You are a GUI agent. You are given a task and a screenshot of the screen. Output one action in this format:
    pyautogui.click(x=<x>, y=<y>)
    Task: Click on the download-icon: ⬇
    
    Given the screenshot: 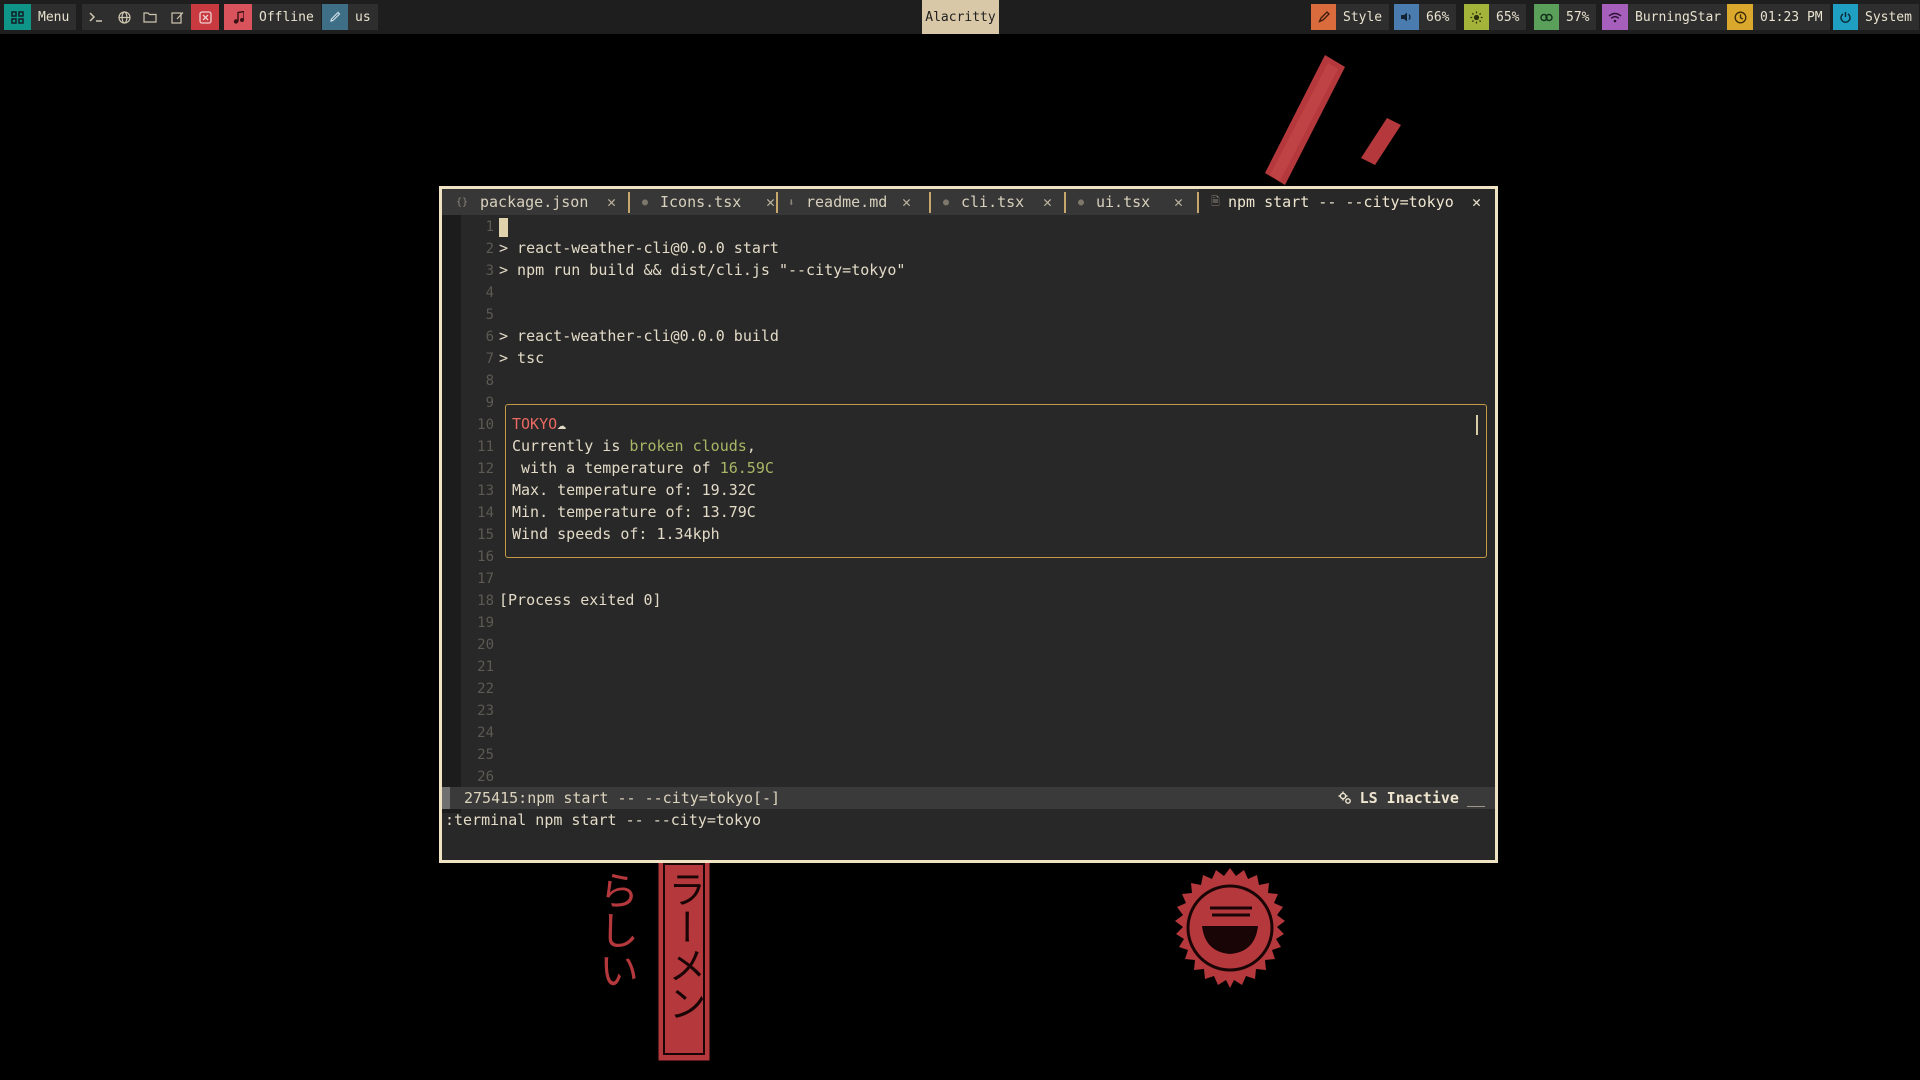 What is the action you would take?
    pyautogui.click(x=791, y=202)
    